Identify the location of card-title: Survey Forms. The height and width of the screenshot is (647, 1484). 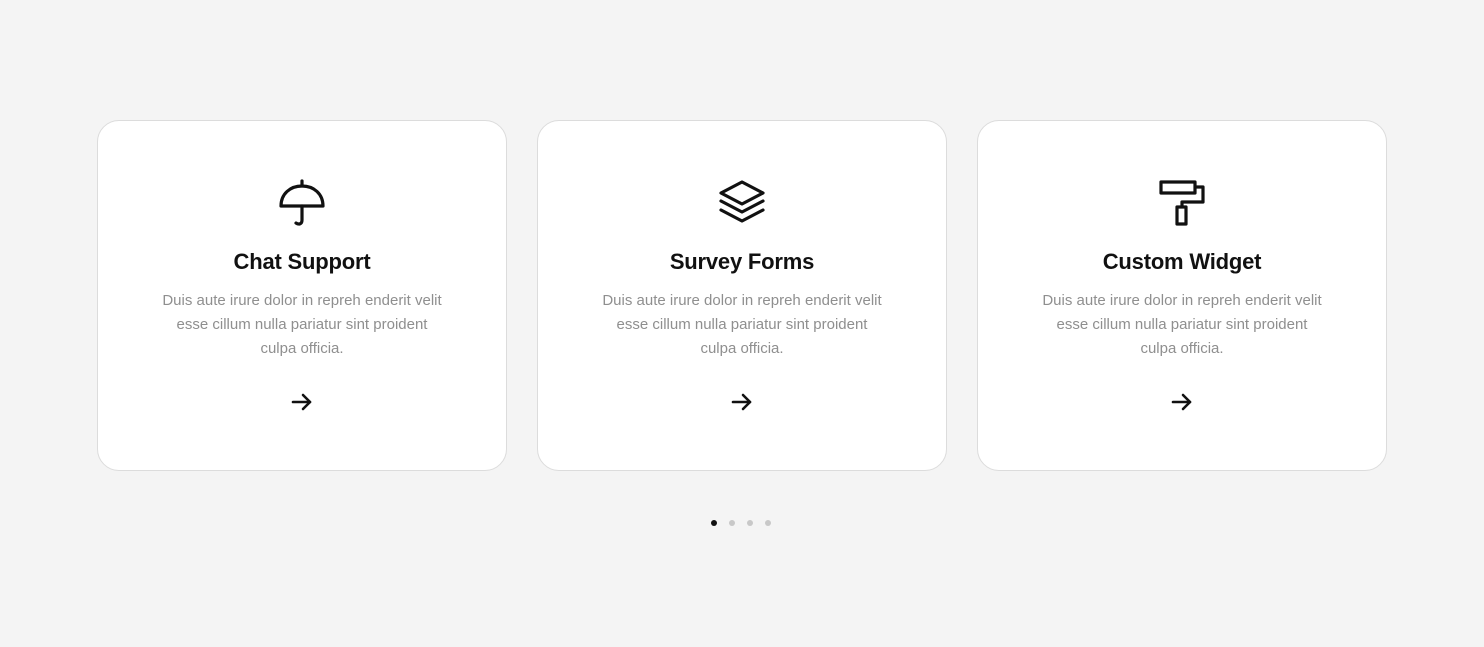
(742, 261).